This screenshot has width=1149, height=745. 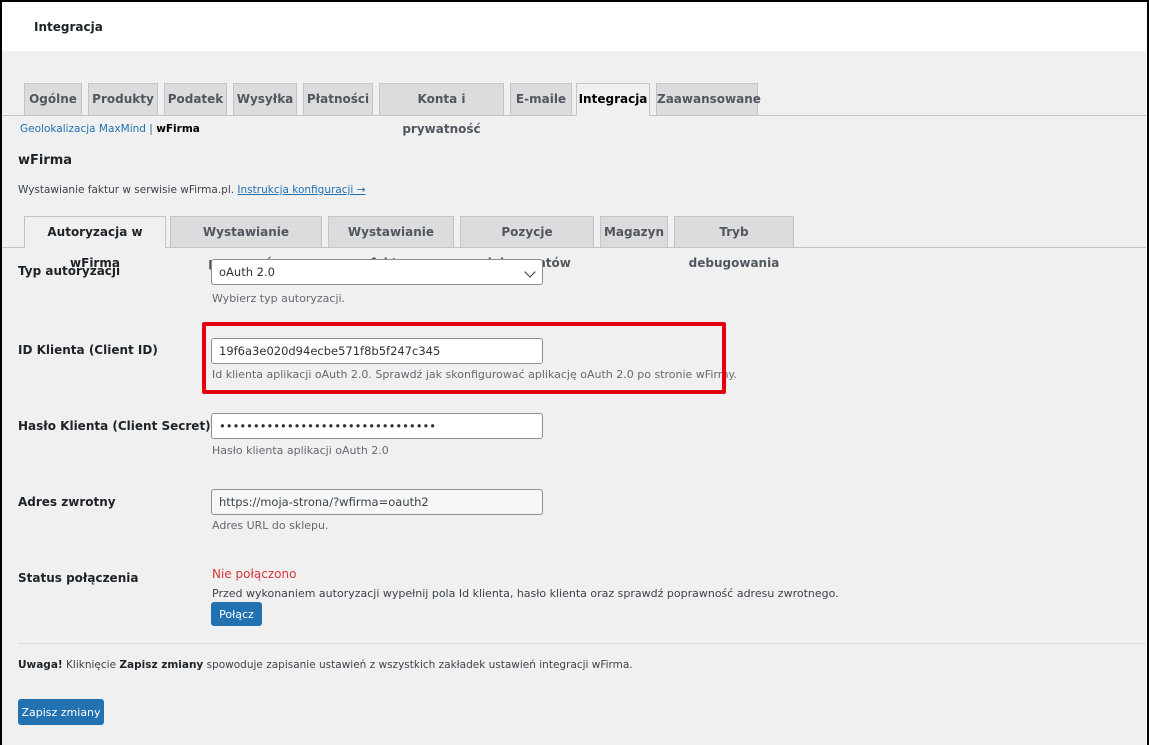 I want to click on return-url-help: Adres URL do sklepu., so click(x=270, y=525).